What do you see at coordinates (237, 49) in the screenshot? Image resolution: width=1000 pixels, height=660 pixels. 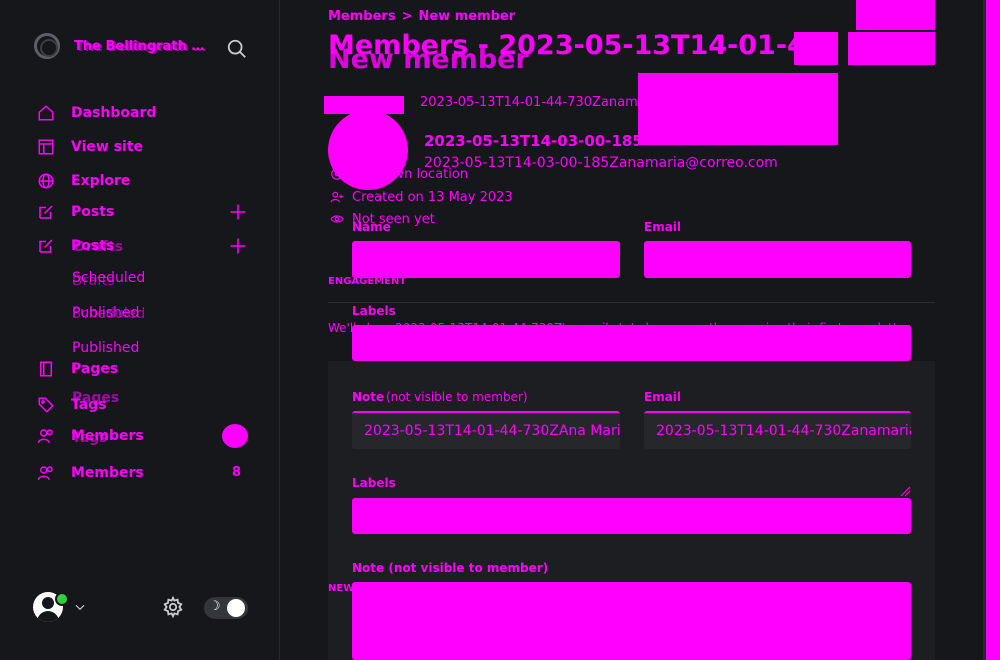 I see `search-icon` at bounding box center [237, 49].